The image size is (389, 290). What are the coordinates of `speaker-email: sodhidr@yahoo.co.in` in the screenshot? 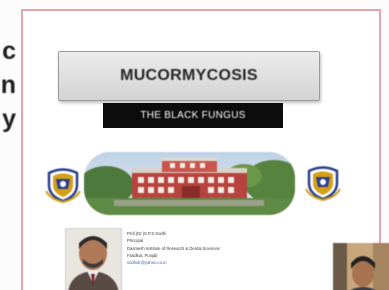 It's located at (147, 263).